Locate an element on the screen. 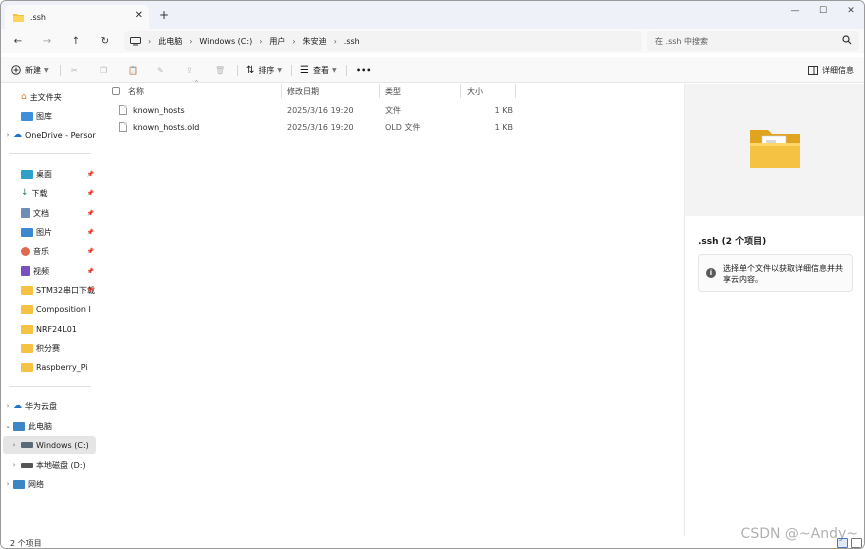 Image resolution: width=865 pixels, height=549 pixels. breadcrumb-c-drive: Windows (C:) is located at coordinates (225, 41).